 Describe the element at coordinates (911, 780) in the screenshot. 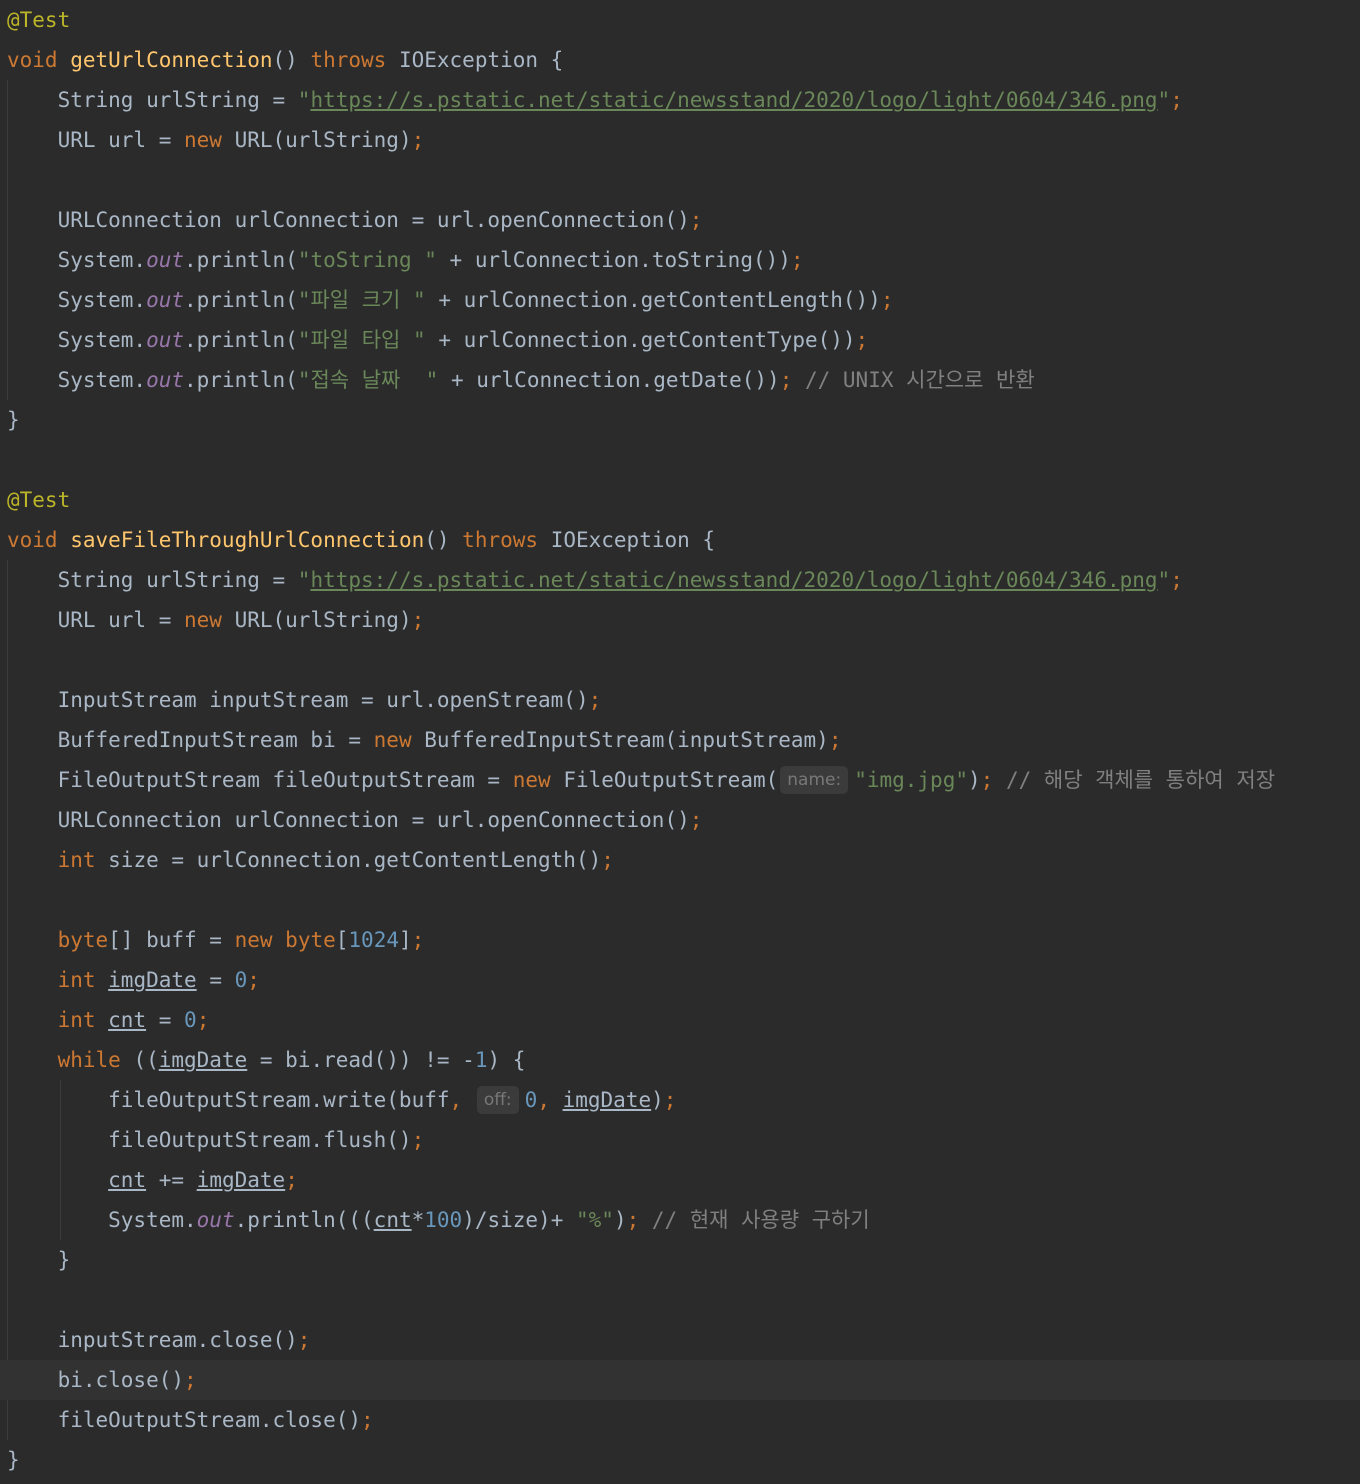

I see `code-token: "img.jpg"` at that location.